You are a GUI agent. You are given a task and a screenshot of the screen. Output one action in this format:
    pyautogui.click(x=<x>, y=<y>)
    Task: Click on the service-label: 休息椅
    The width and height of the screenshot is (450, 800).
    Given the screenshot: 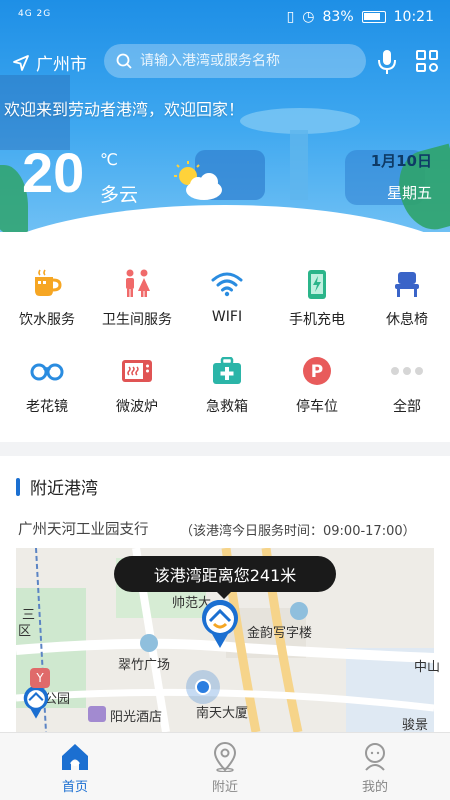 What is the action you would take?
    pyautogui.click(x=407, y=320)
    